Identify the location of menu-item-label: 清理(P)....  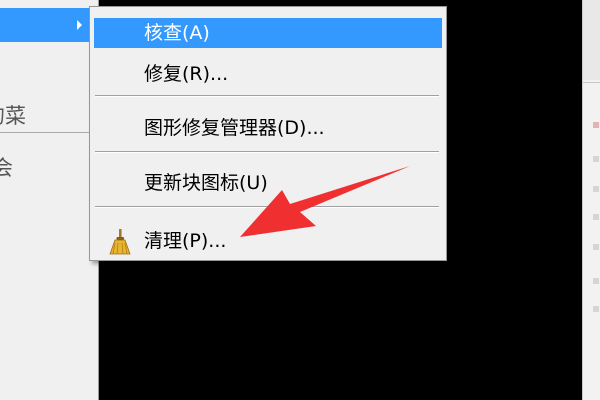
(185, 241).